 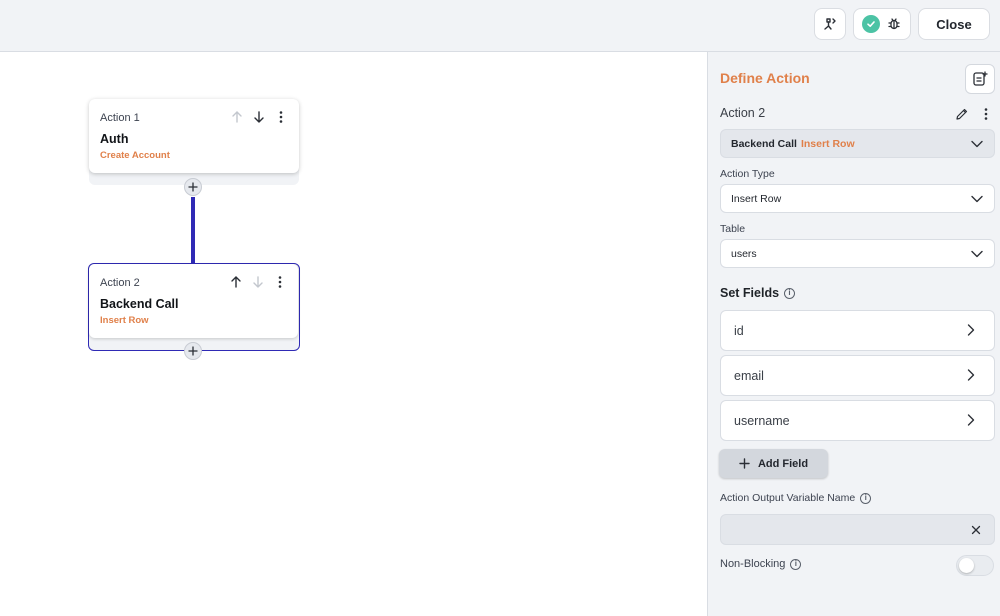 What do you see at coordinates (747, 174) in the screenshot?
I see `action-type-label: Action Type` at bounding box center [747, 174].